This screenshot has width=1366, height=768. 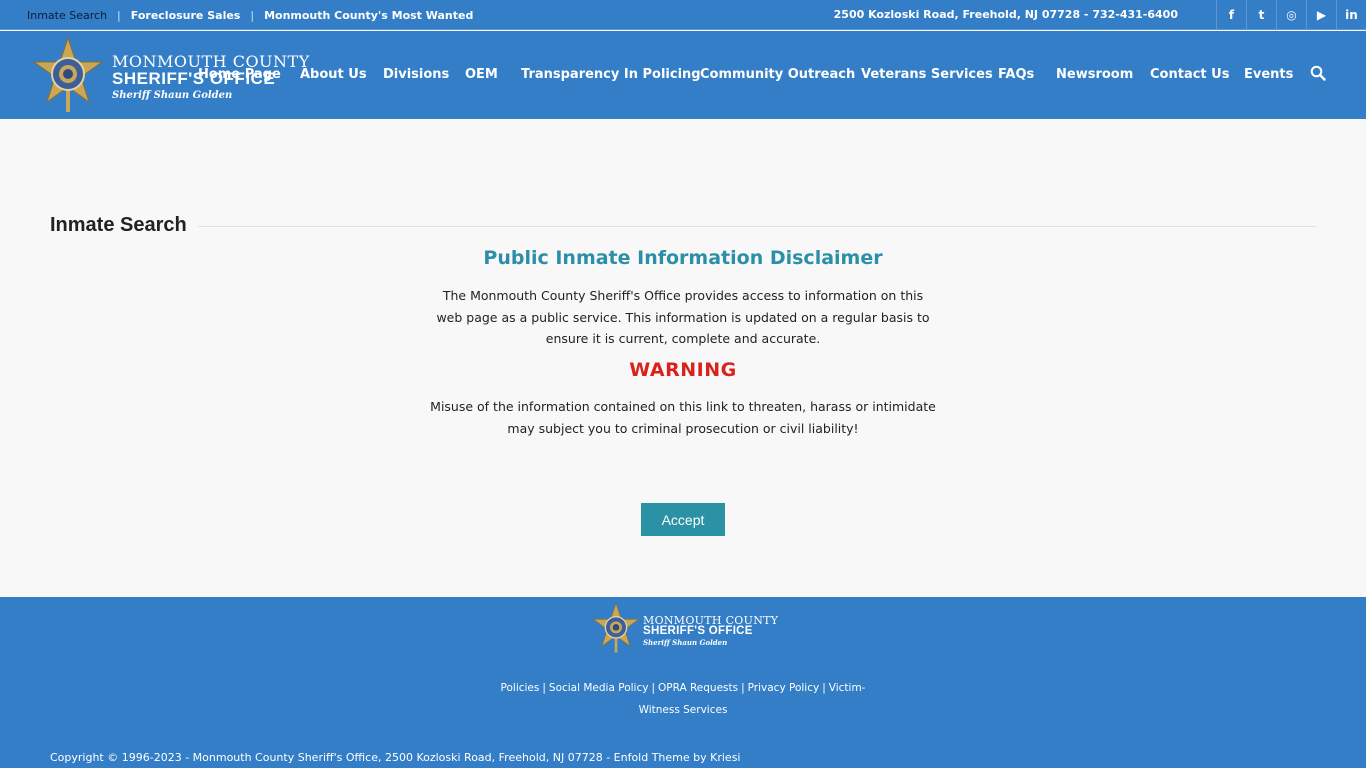 I want to click on top-link-foreclosure-sales: Foreclosure Sales, so click(x=186, y=15).